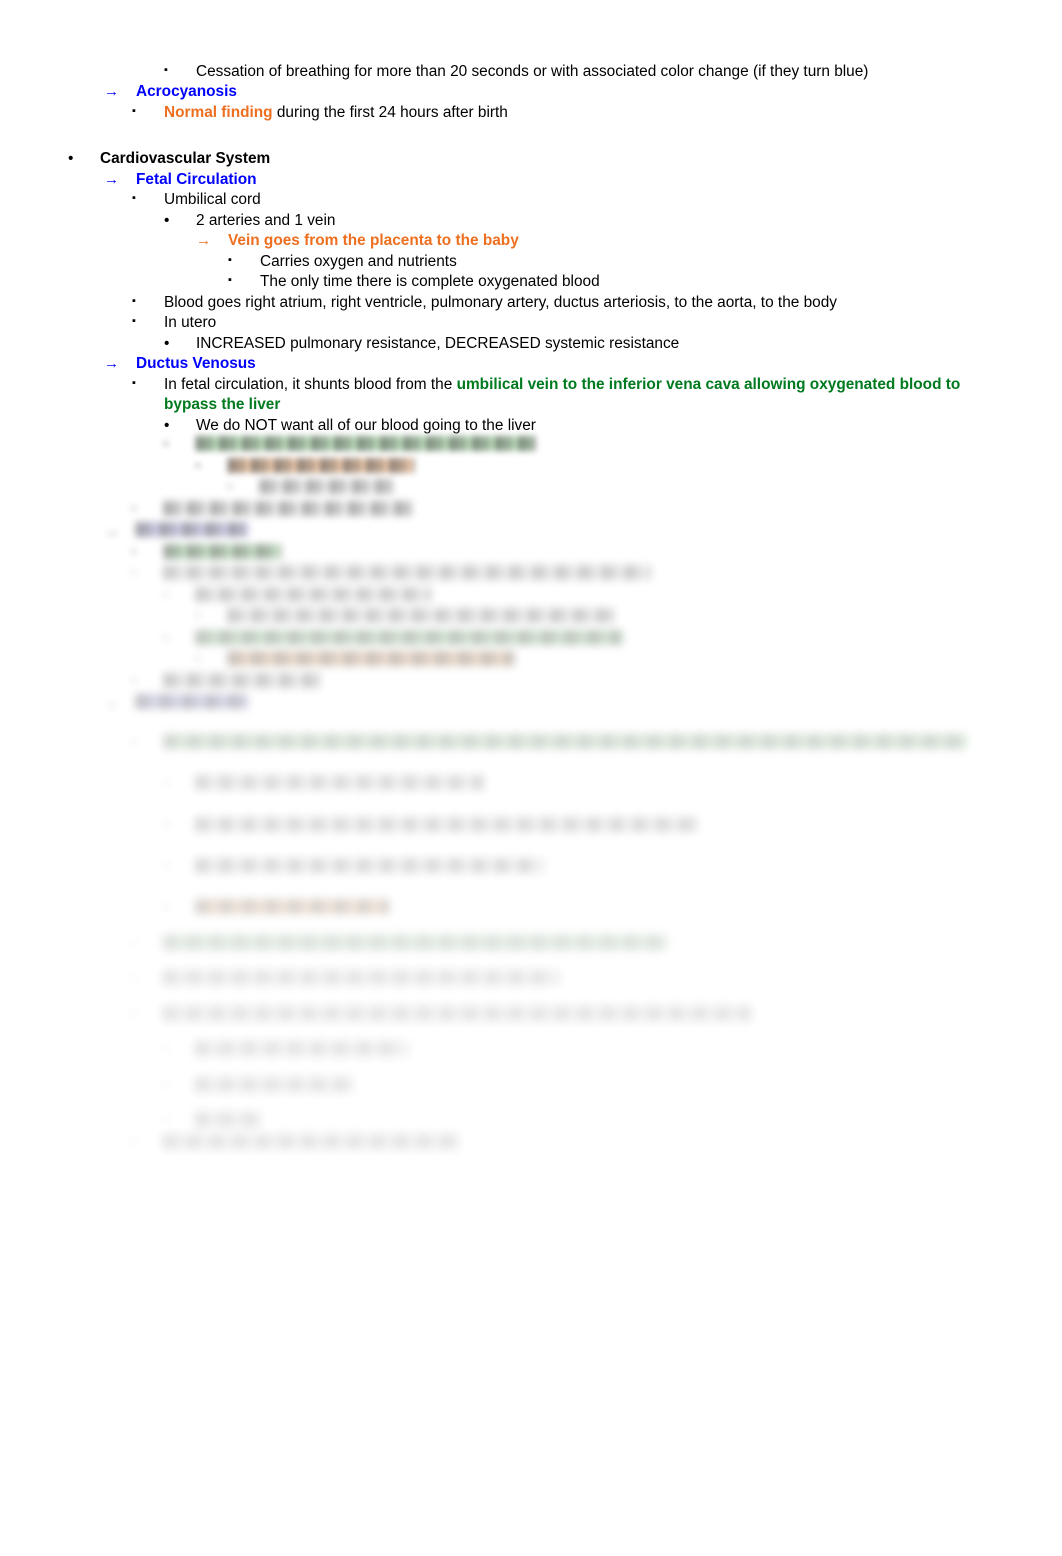 Image resolution: width=1062 pixels, height=1556 pixels. I want to click on list-item-two-arteries: • 2 arteries and 1 vein, so click(531, 221).